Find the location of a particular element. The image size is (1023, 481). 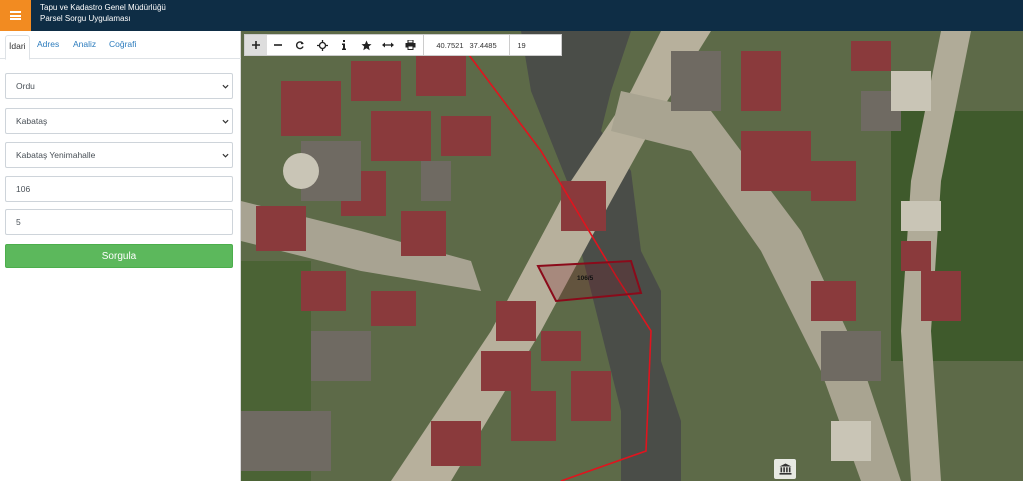

il-select: Ordu is located at coordinates (119, 86).